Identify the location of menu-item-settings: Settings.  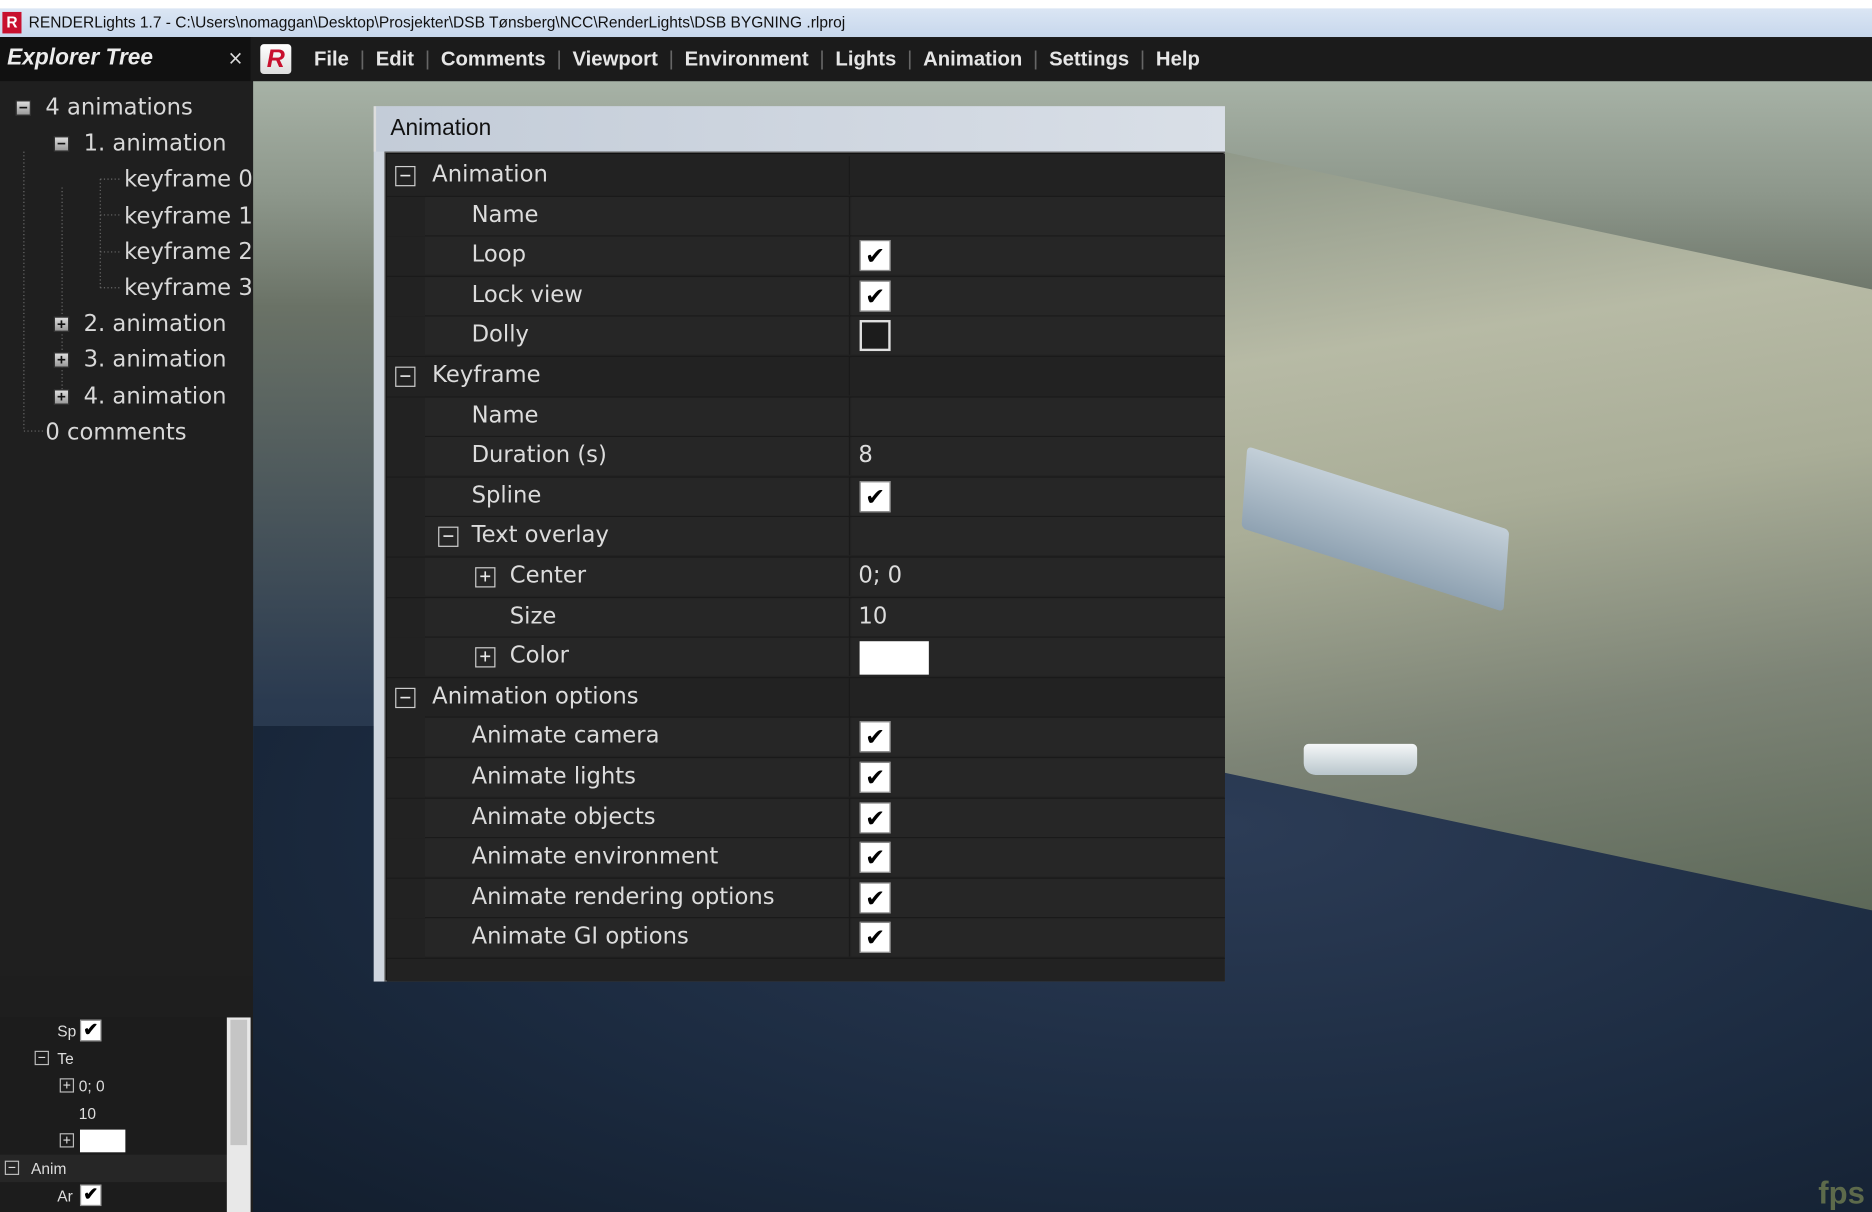
(1089, 59).